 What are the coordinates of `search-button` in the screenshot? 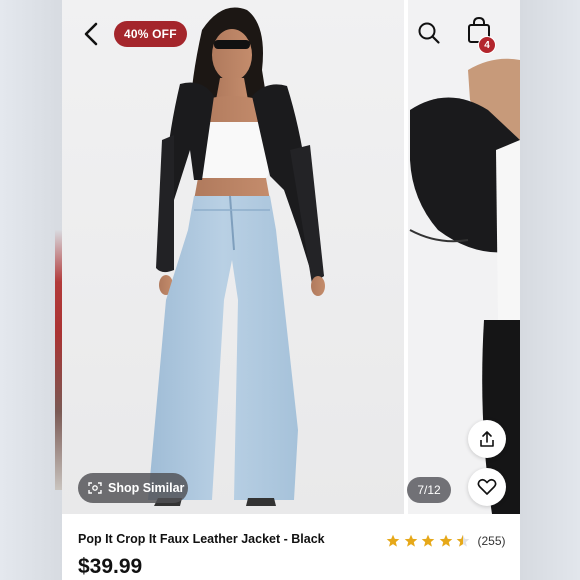 It's located at (429, 33).